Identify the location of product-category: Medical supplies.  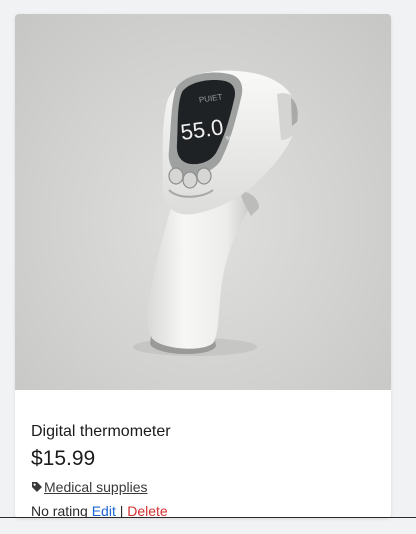
(89, 487).